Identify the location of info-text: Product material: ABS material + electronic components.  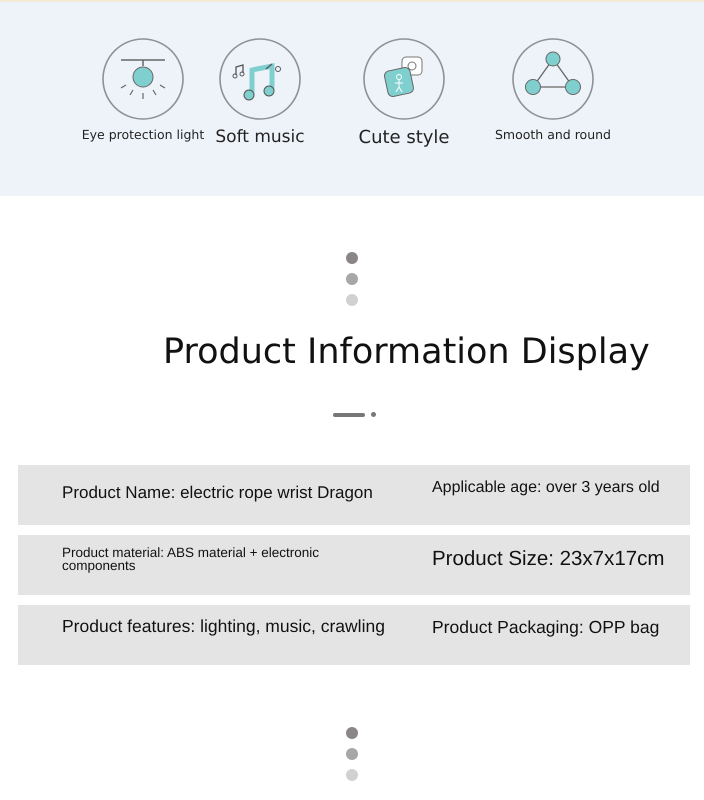
(191, 559).